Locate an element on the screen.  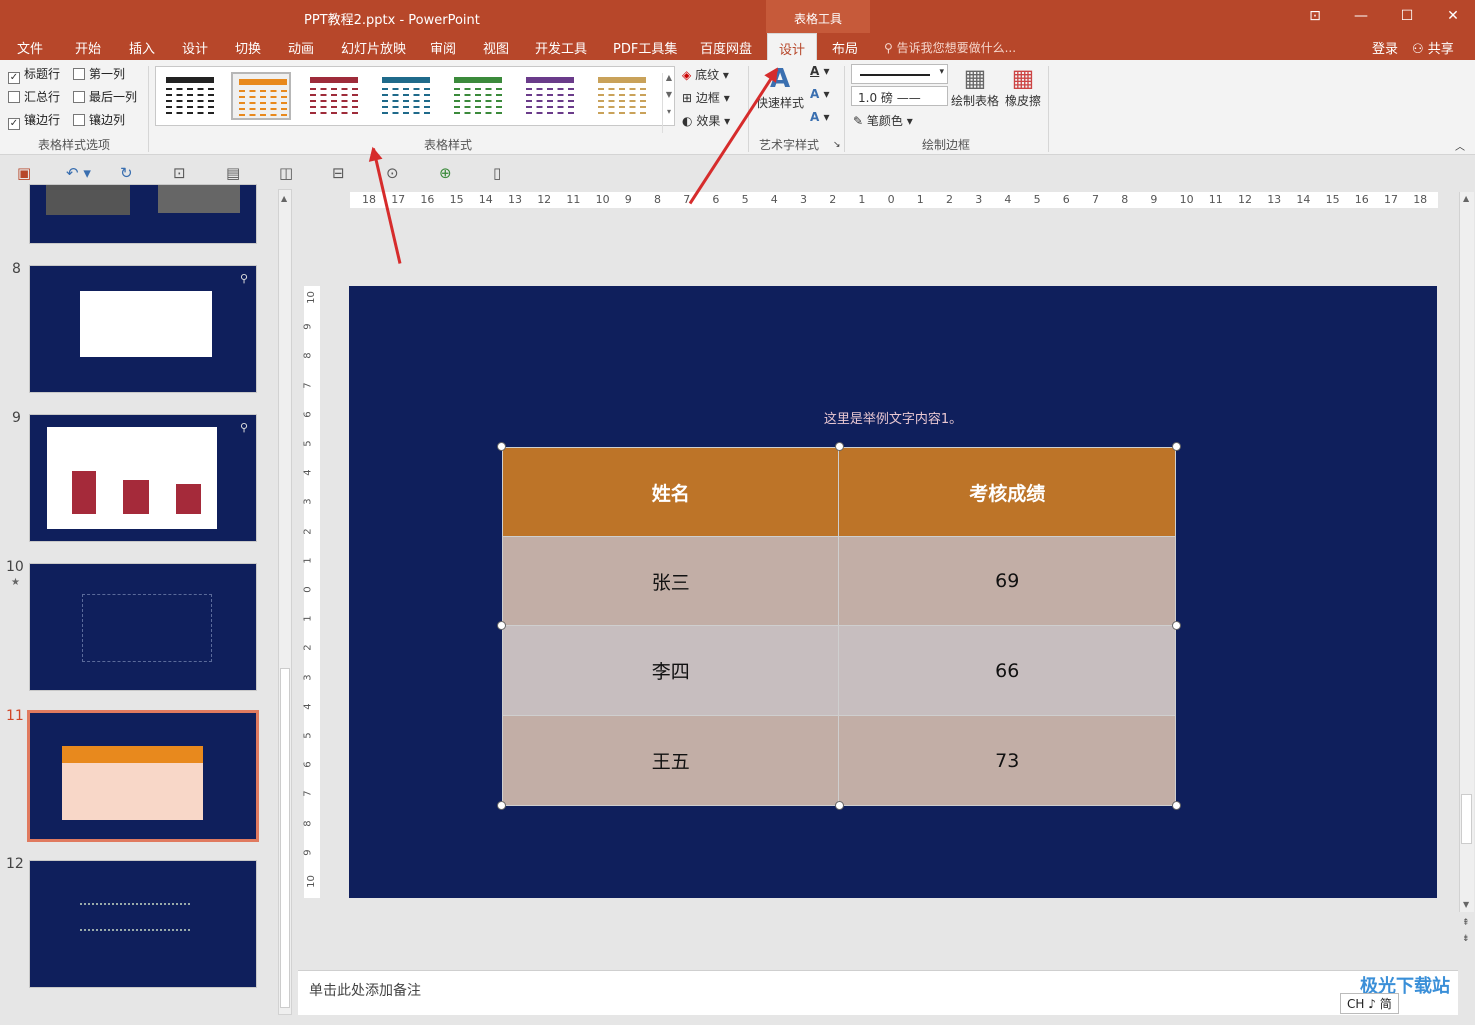
share-button: ⚇ 共享 is located at coordinates (1433, 47).